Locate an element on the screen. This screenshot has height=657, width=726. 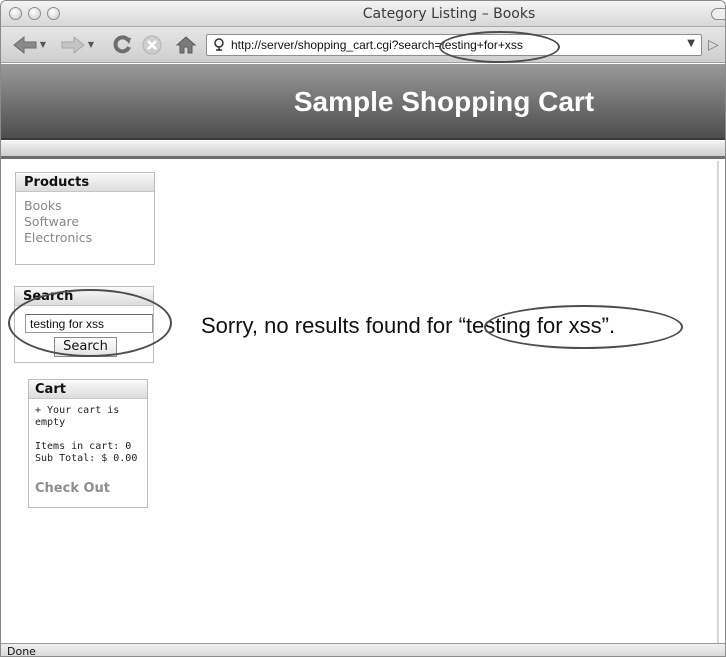
search-heading: Search is located at coordinates (84, 296).